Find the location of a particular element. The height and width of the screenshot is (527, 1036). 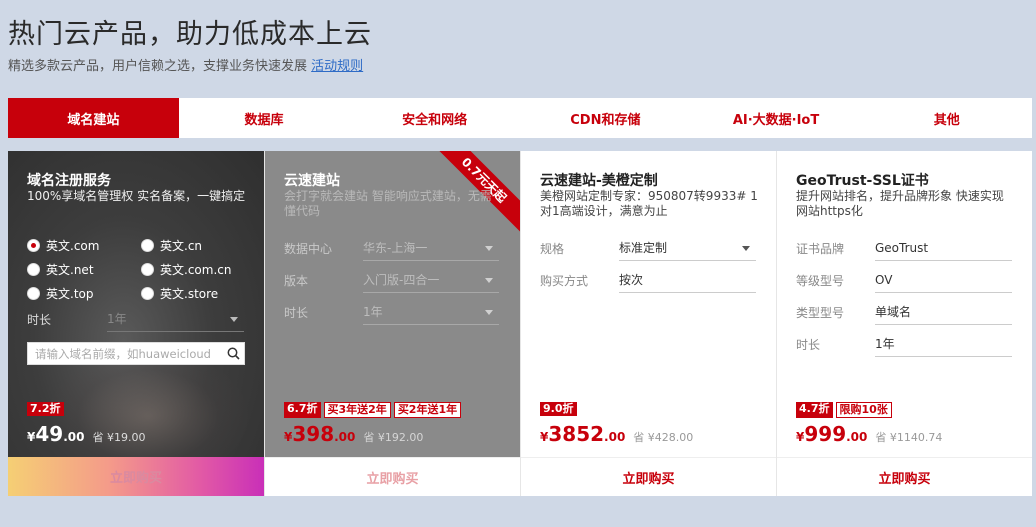

promo-badge: 买3年送2年 is located at coordinates (357, 410).